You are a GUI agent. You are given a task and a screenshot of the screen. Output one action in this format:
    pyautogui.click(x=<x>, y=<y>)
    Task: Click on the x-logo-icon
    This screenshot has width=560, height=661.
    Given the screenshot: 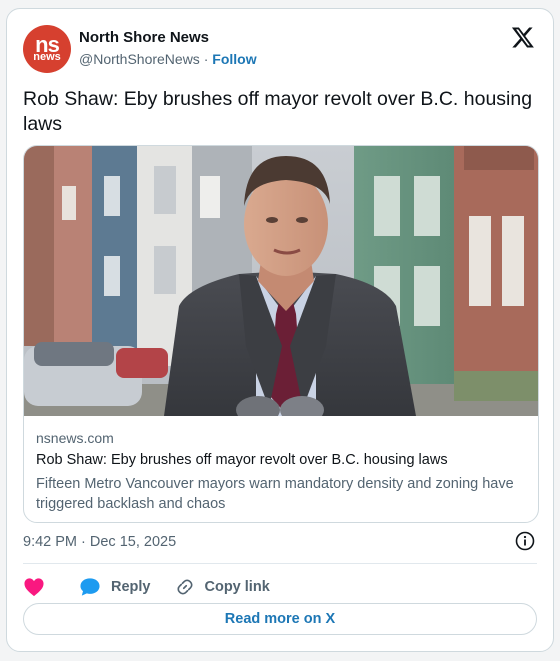 What is the action you would take?
    pyautogui.click(x=523, y=37)
    